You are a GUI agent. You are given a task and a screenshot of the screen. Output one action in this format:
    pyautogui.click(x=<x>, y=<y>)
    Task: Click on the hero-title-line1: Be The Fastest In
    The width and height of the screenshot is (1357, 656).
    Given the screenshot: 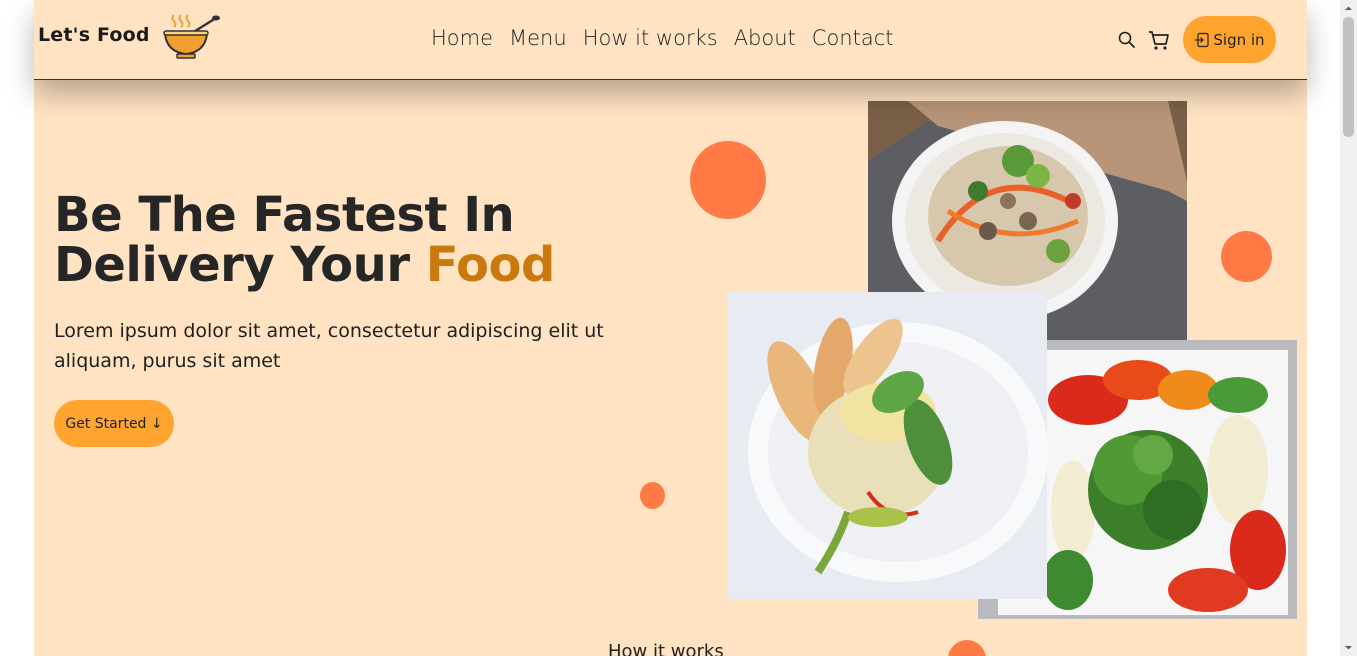 What is the action you would take?
    pyautogui.click(x=284, y=215)
    